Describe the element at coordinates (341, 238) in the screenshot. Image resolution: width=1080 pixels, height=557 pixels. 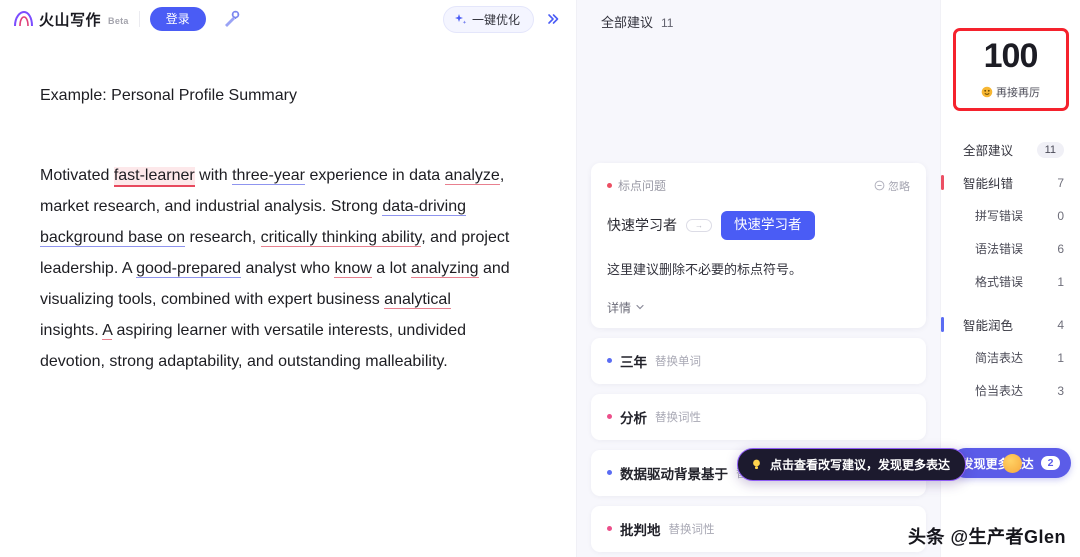
I see `editor-mark-error: critically thinking ability` at that location.